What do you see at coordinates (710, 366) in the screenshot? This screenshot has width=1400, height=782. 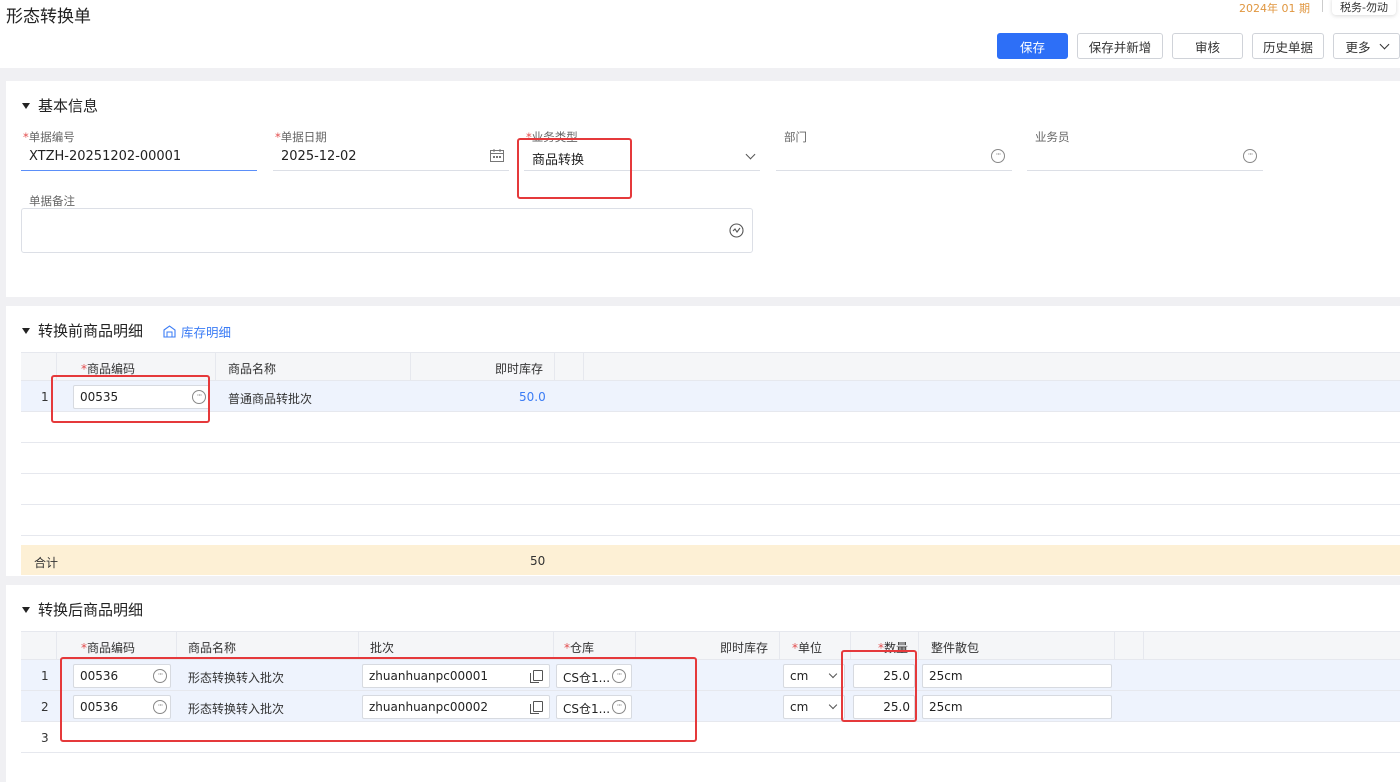 I see `before-grid-header: *商品编码 商品名称 即时库存` at bounding box center [710, 366].